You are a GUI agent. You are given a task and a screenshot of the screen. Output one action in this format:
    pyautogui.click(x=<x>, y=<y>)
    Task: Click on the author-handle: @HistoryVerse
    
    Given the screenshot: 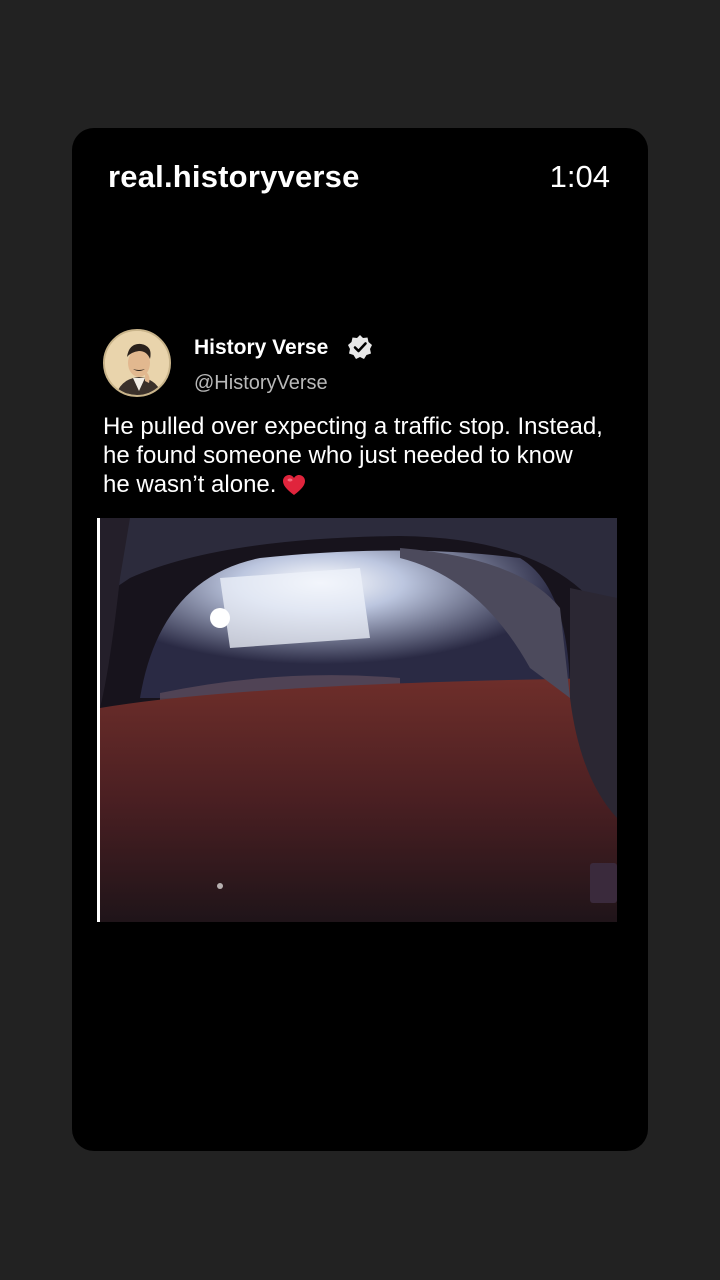 What is the action you would take?
    pyautogui.click(x=261, y=383)
    